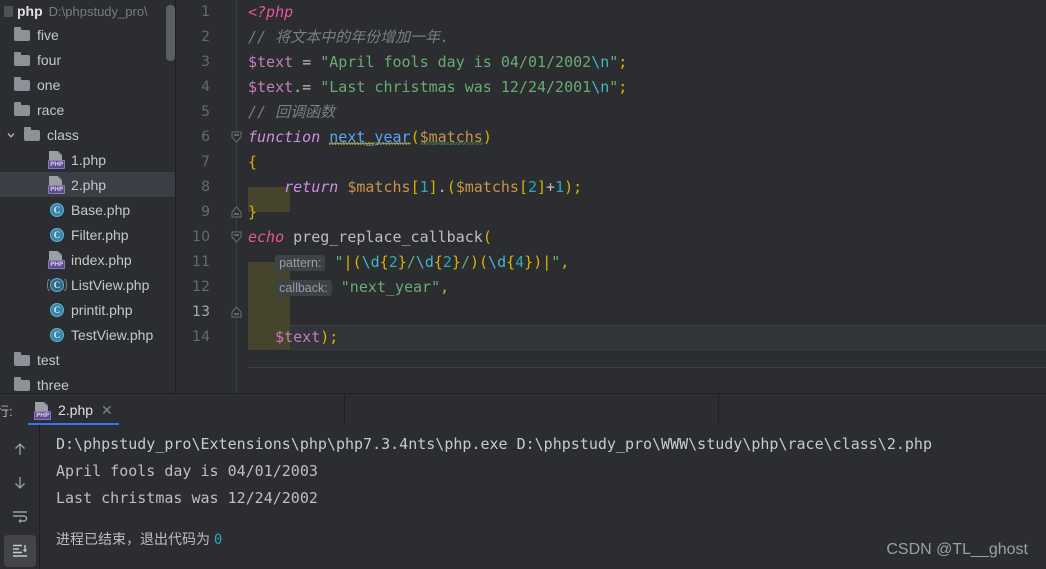  What do you see at coordinates (523, 409) in the screenshot?
I see `run-tool-window-tabbar: 行: PHP 2.php ✕` at bounding box center [523, 409].